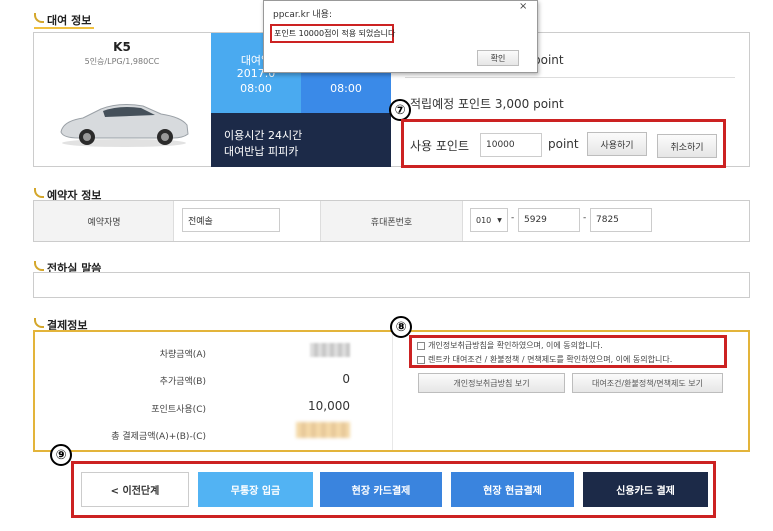 The height and width of the screenshot is (531, 773). I want to click on car-name: K5, so click(122, 47).